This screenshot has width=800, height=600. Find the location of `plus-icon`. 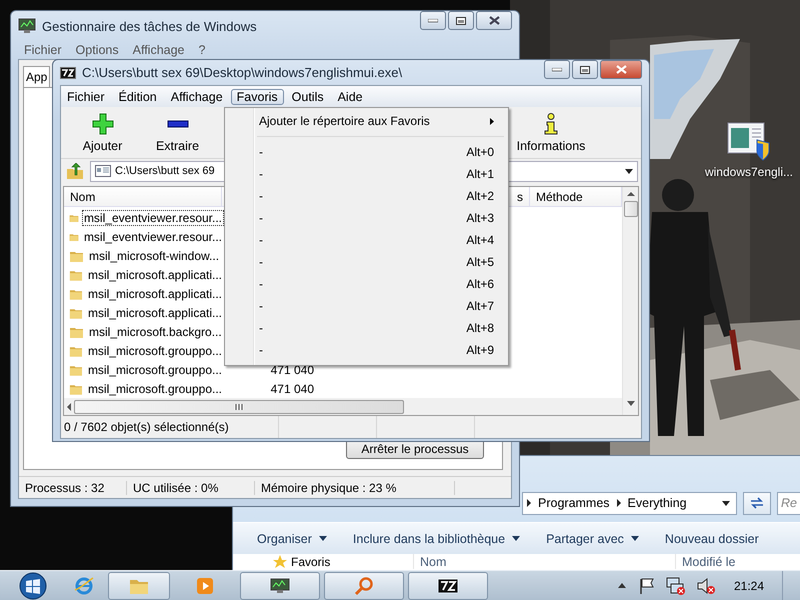

plus-icon is located at coordinates (103, 123).